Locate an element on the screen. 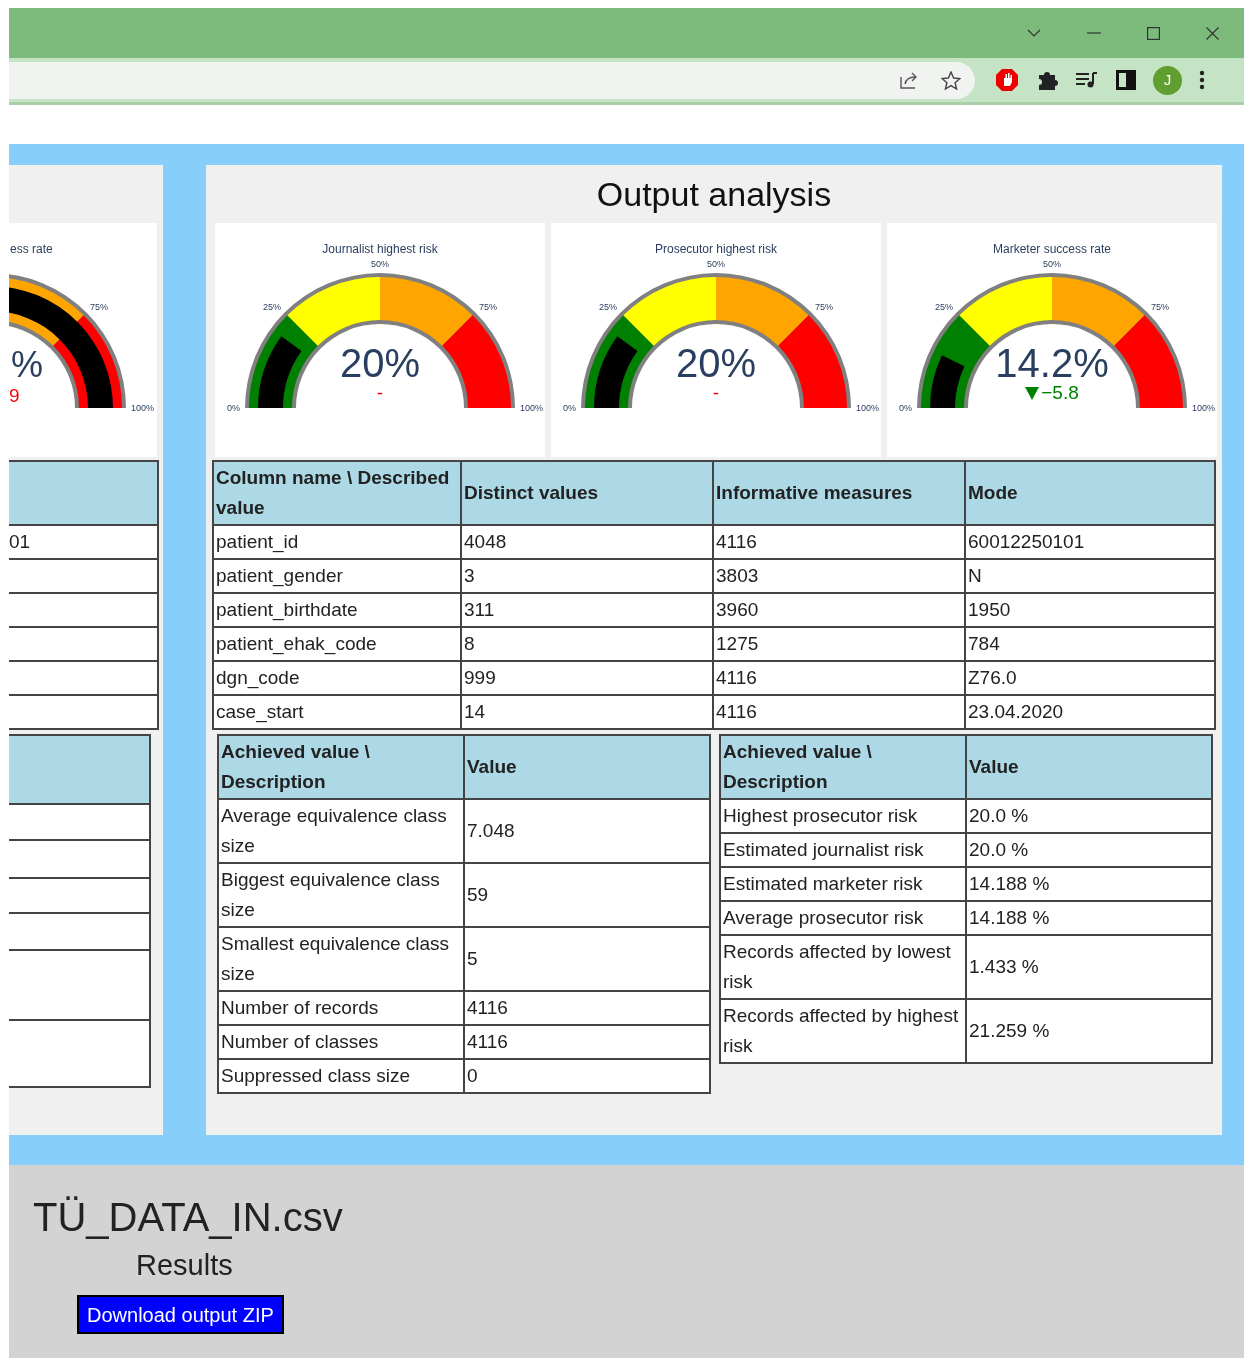 The image size is (1251, 1361). gauge-delta: 9 is located at coordinates (14, 396).